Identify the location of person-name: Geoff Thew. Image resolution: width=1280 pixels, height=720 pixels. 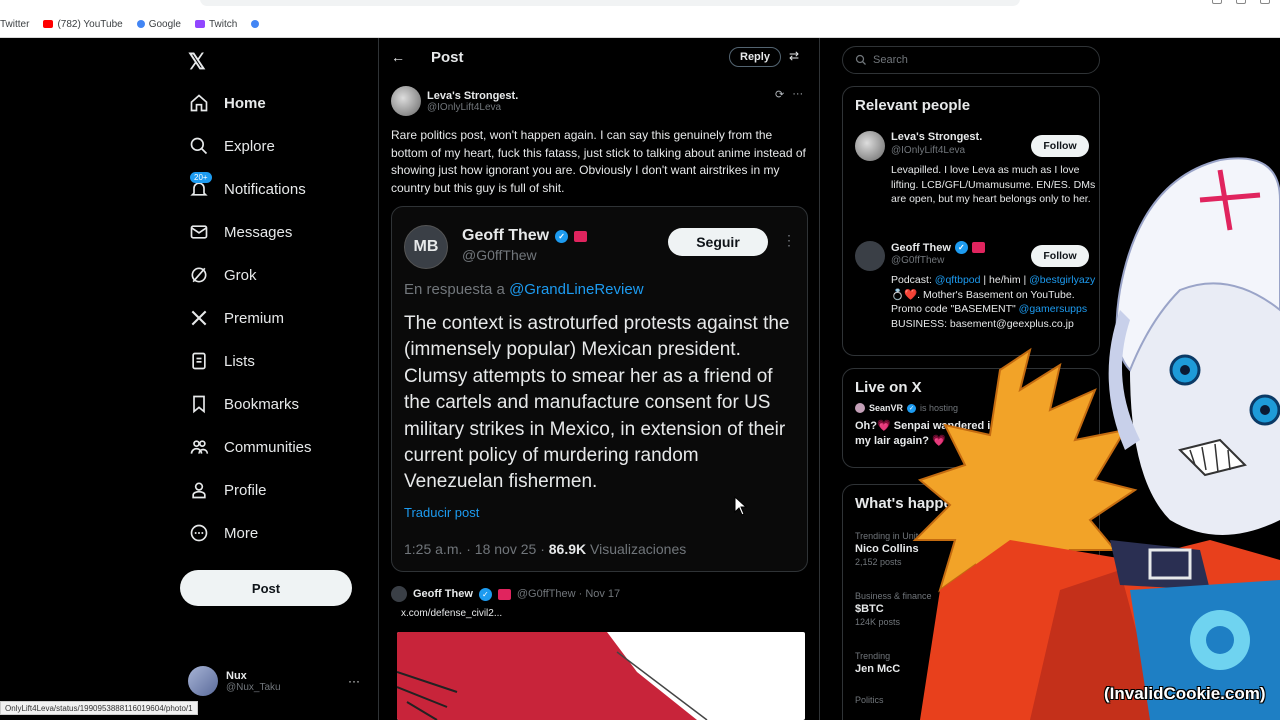
(921, 248).